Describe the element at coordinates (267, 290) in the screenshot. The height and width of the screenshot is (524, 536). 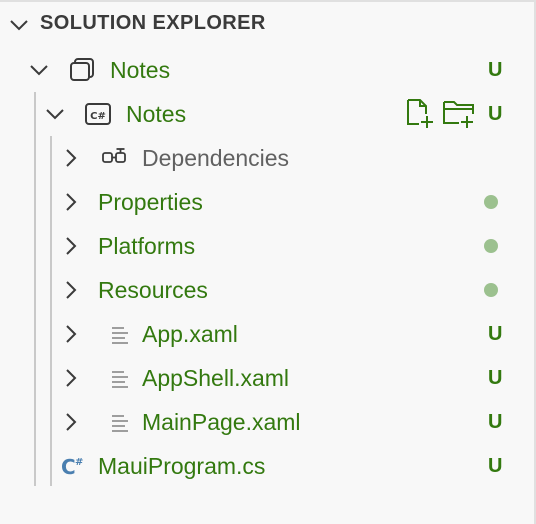
I see `tree-item-resources: Resources` at that location.